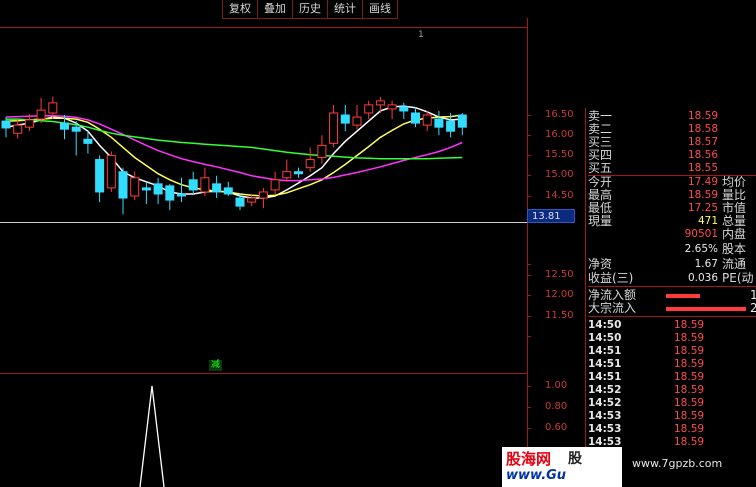 This screenshot has height=487, width=756. Describe the element at coordinates (152, 436) in the screenshot. I see `indicator-spike` at that location.